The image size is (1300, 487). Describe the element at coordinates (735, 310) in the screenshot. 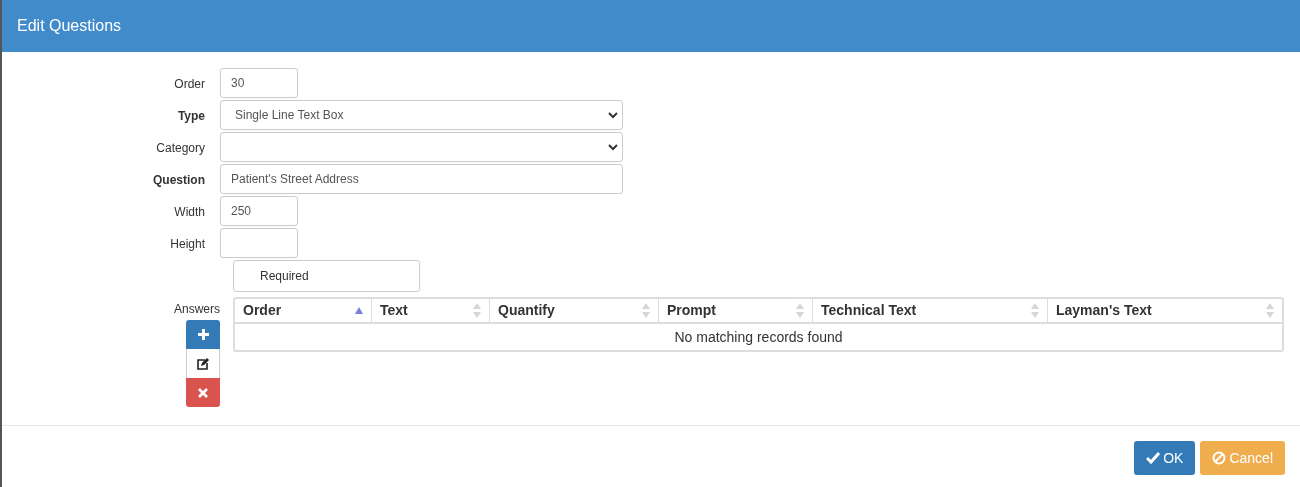

I see `column-header: Prompt` at that location.